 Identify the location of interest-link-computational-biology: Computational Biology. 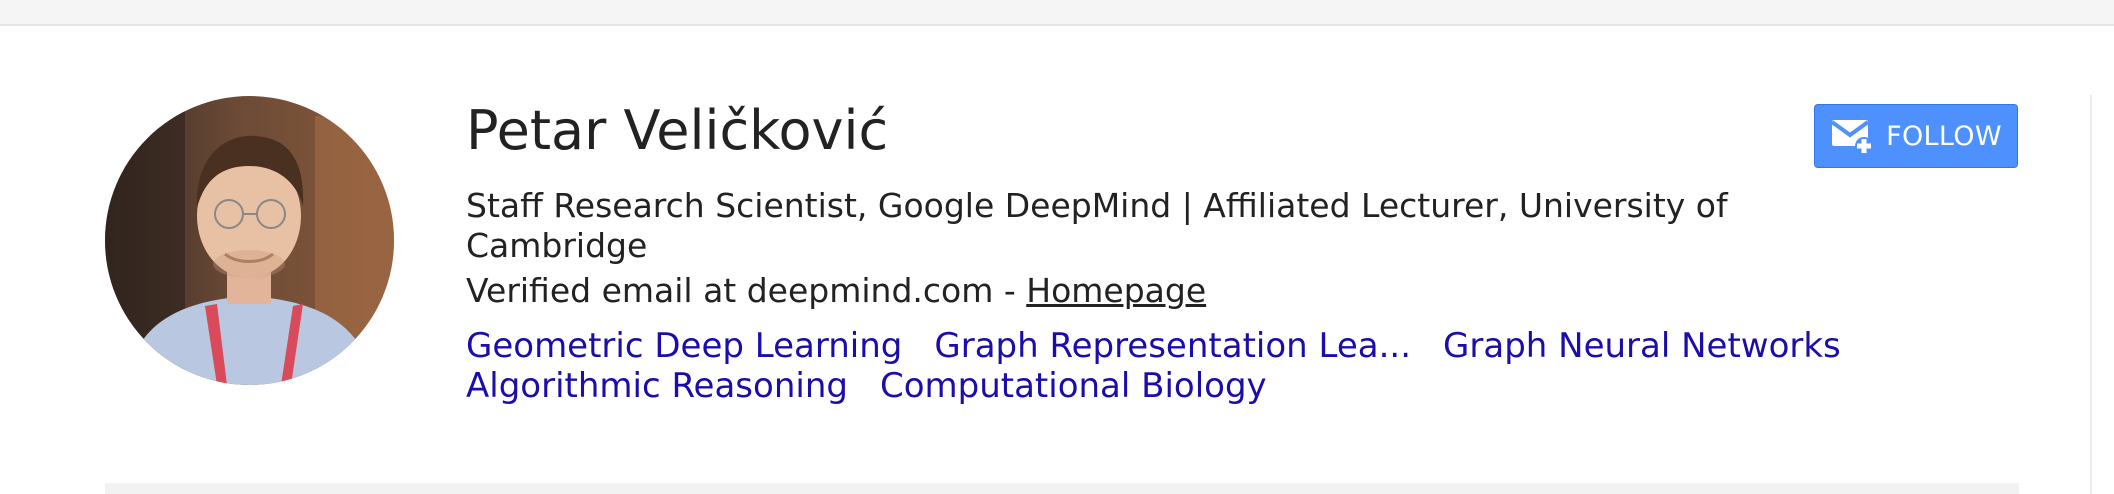
(1073, 386).